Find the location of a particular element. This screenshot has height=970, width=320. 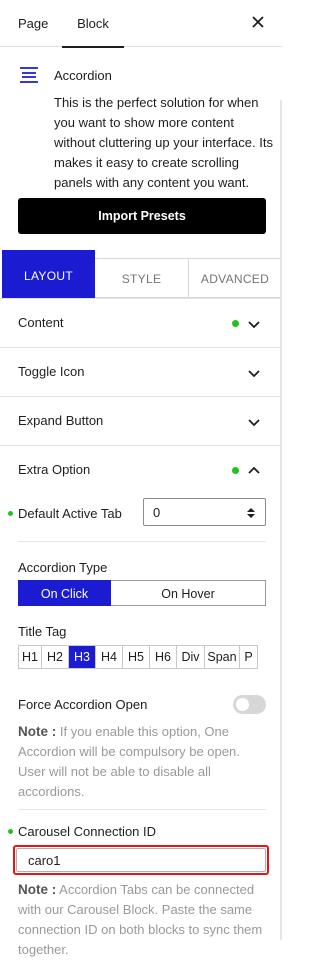

title-tag-h4: H4 is located at coordinates (109, 657).